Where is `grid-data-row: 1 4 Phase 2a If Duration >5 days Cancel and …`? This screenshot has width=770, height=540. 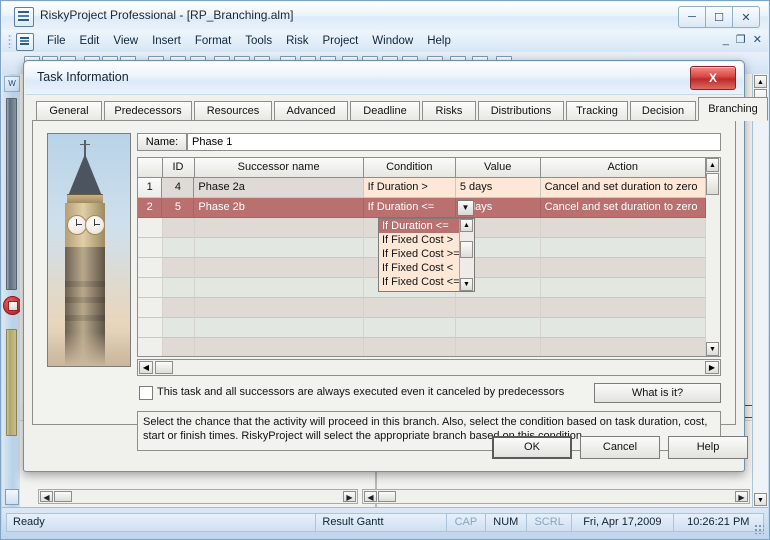 grid-data-row: 1 4 Phase 2a If Duration >5 days Cancel and … is located at coordinates (422, 188).